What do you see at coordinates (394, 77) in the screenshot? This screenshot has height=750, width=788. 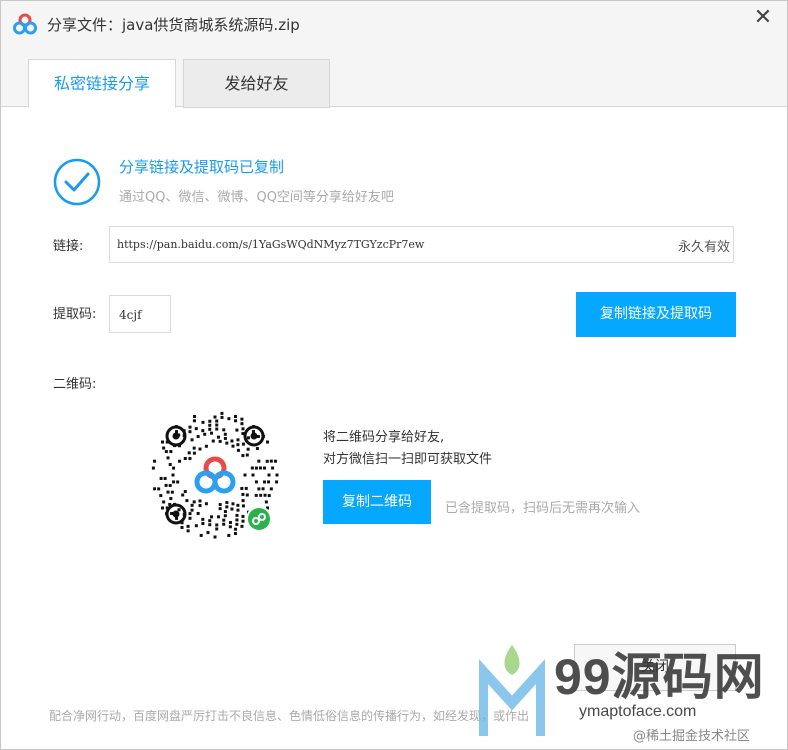 I see `tab-bar: 私密链接分享 发给好友` at bounding box center [394, 77].